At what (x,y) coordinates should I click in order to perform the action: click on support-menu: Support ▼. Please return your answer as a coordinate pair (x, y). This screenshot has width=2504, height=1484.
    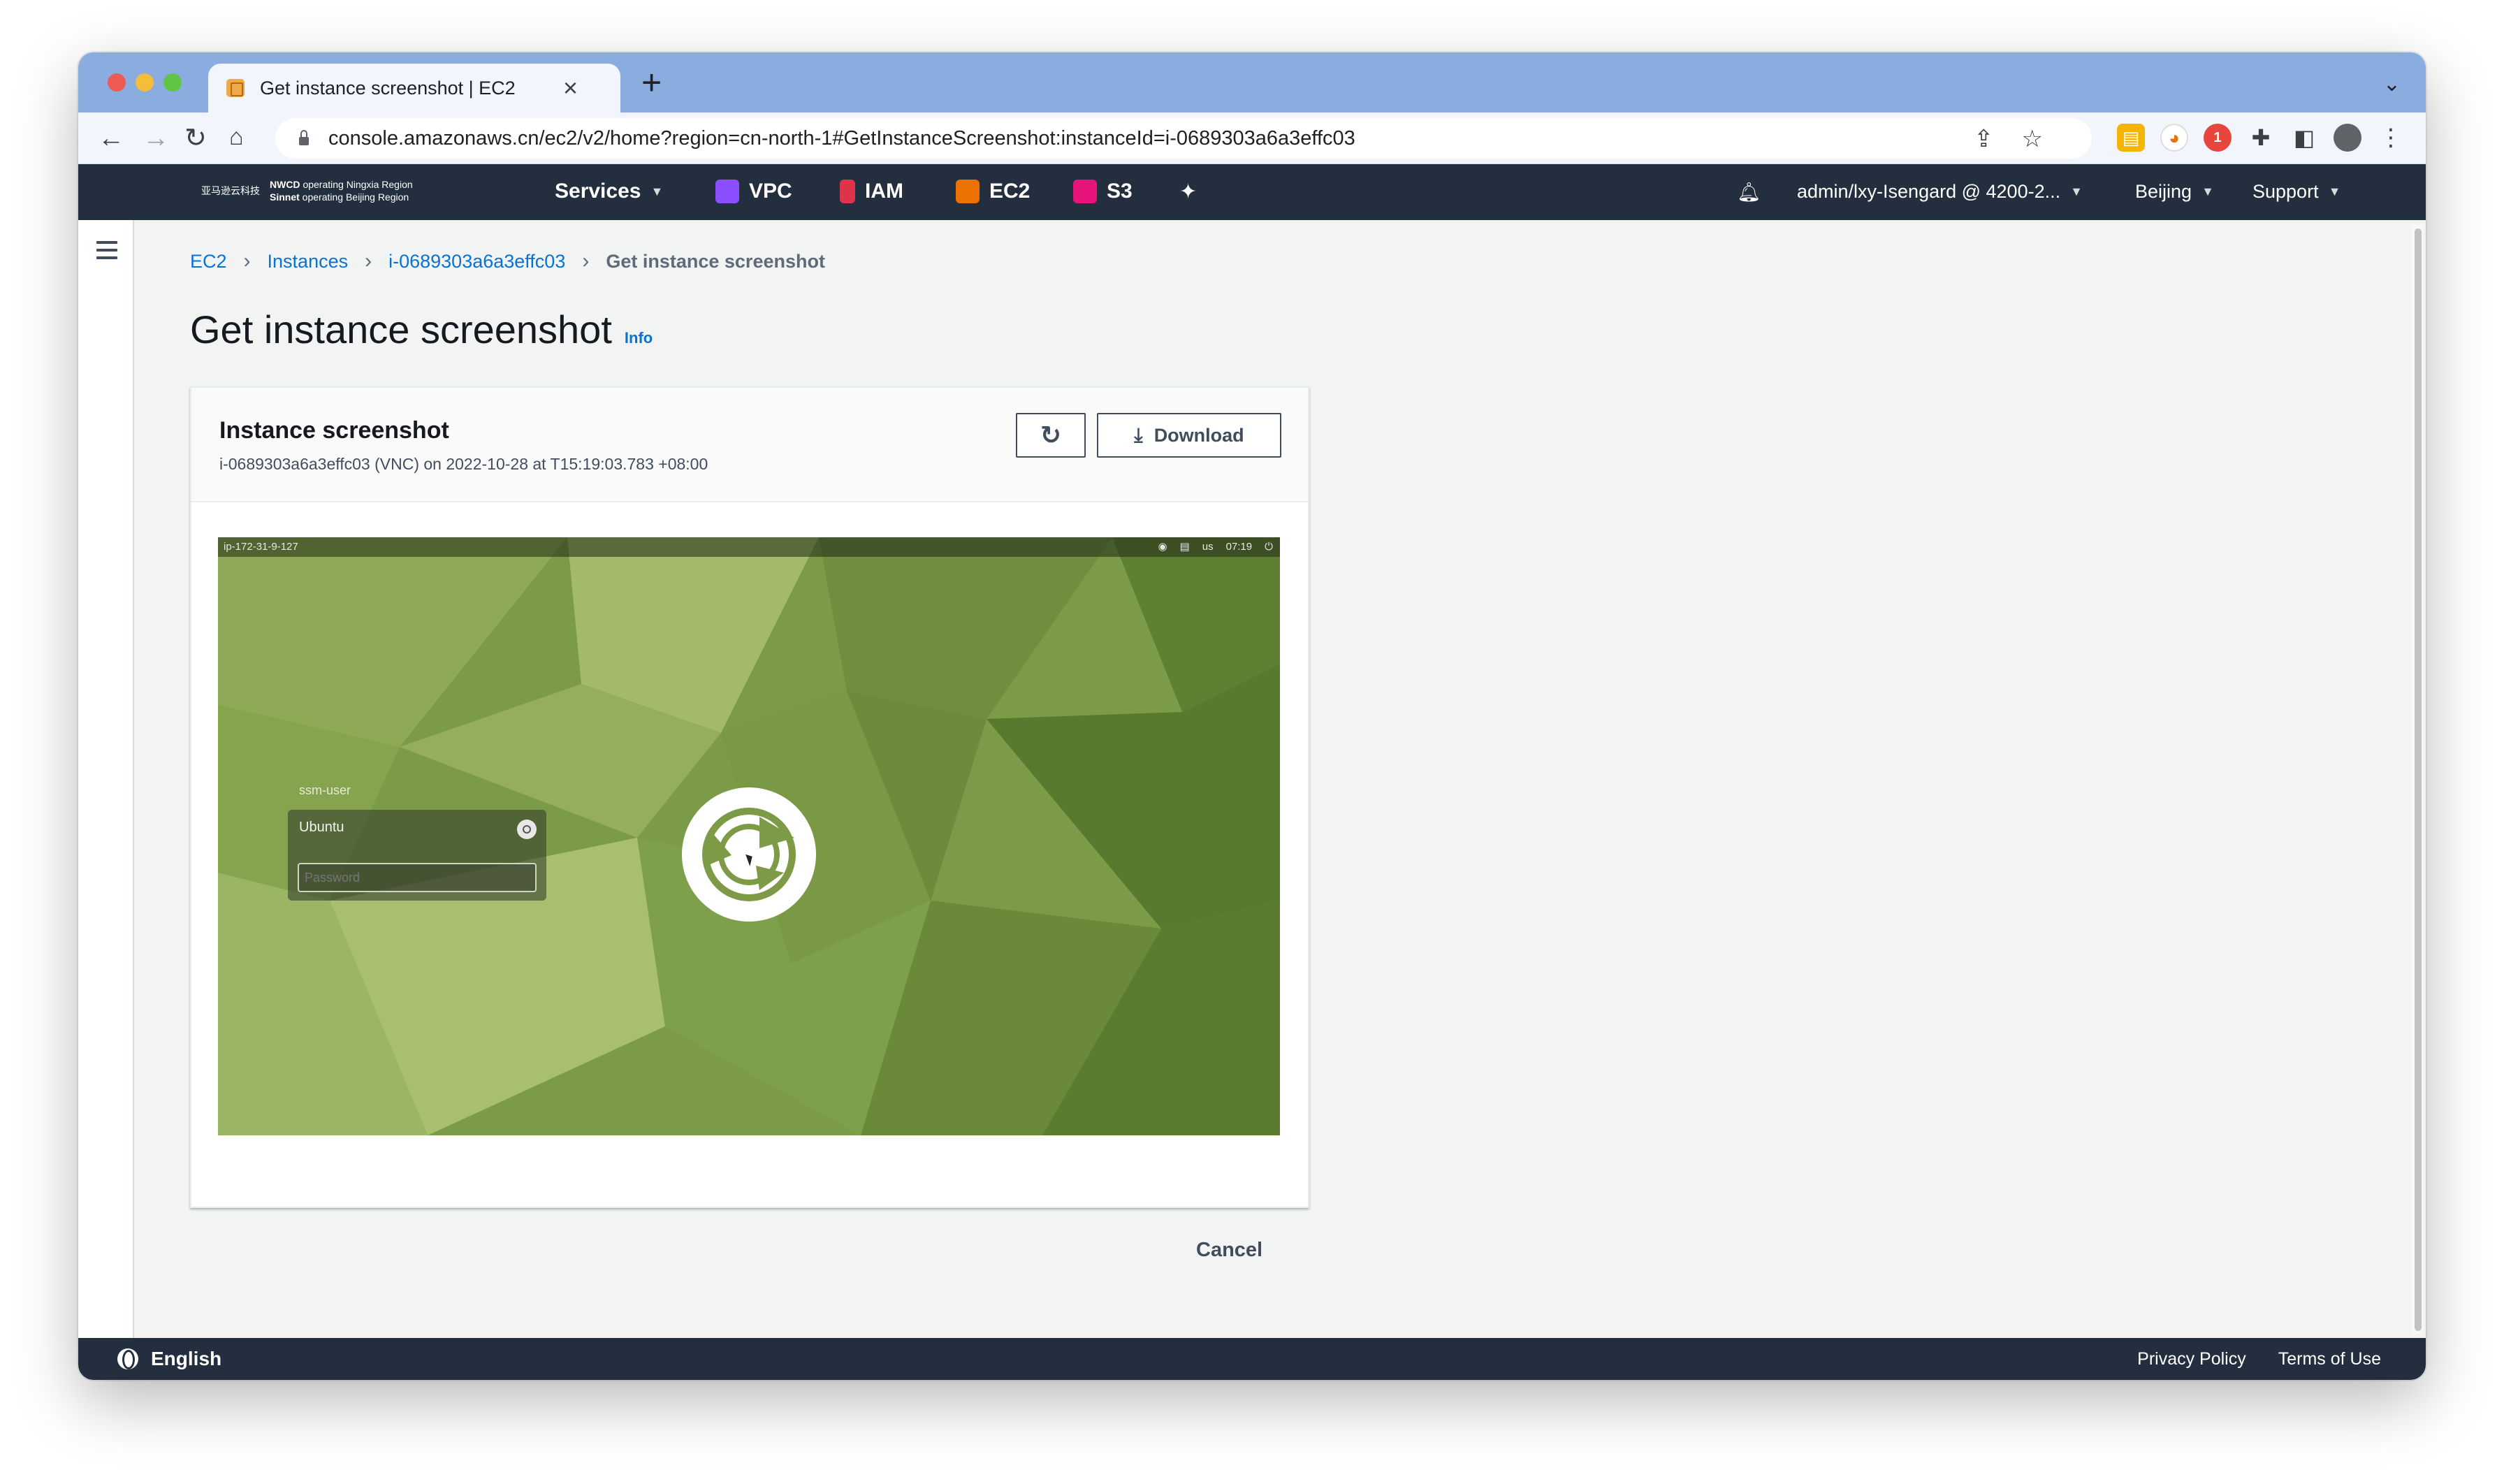
    Looking at the image, I should click on (2296, 192).